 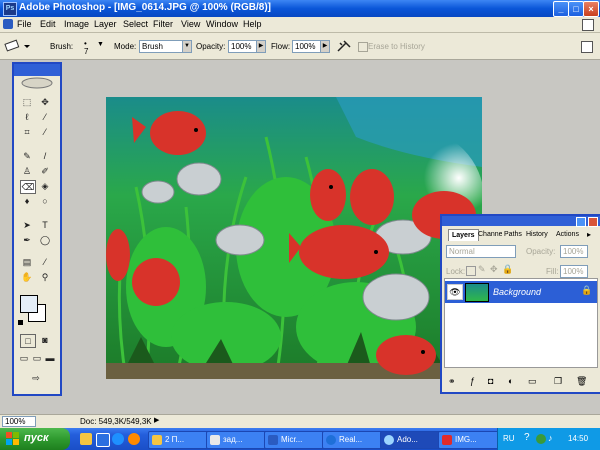 What do you see at coordinates (27, 102) in the screenshot?
I see `marquee-tool-icon: ⬚` at bounding box center [27, 102].